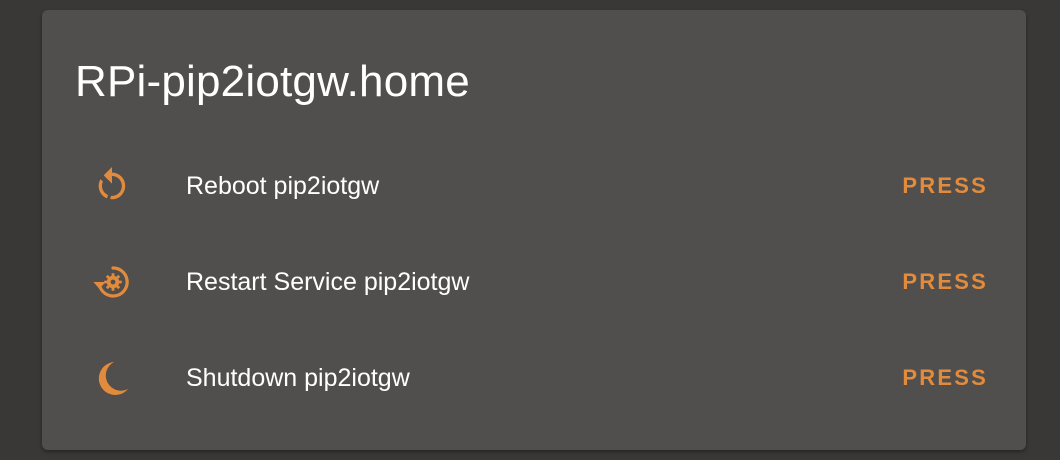 This screenshot has height=460, width=1060. I want to click on entity-label: Shutdown pip2iotgw, so click(298, 378).